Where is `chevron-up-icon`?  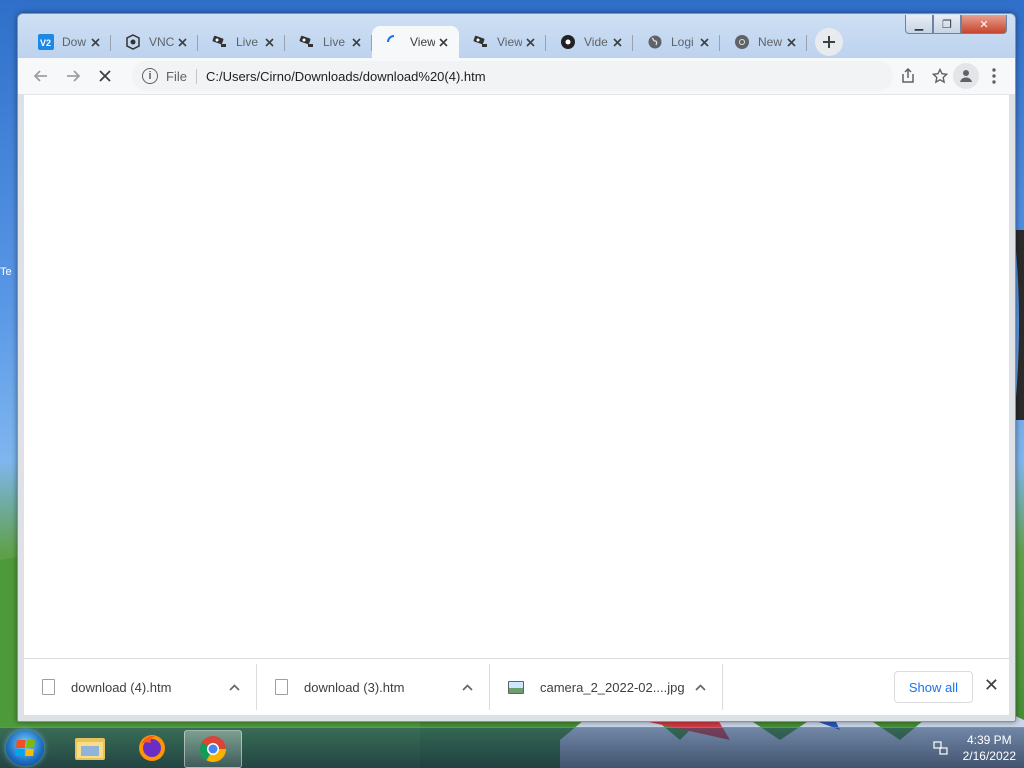 chevron-up-icon is located at coordinates (700, 687).